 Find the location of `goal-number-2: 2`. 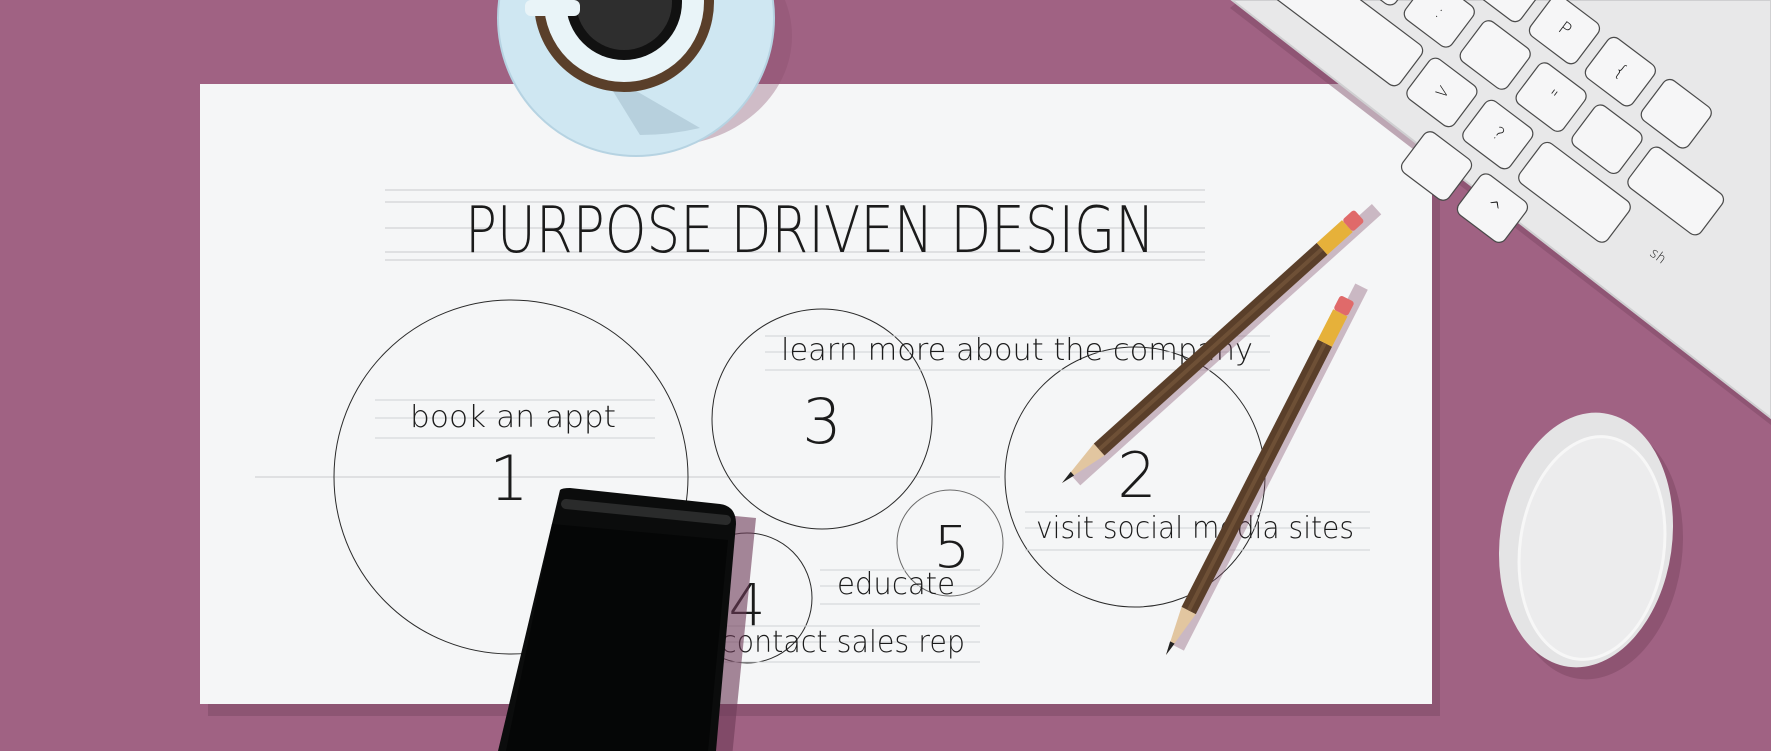

goal-number-2: 2 is located at coordinates (1136, 475).